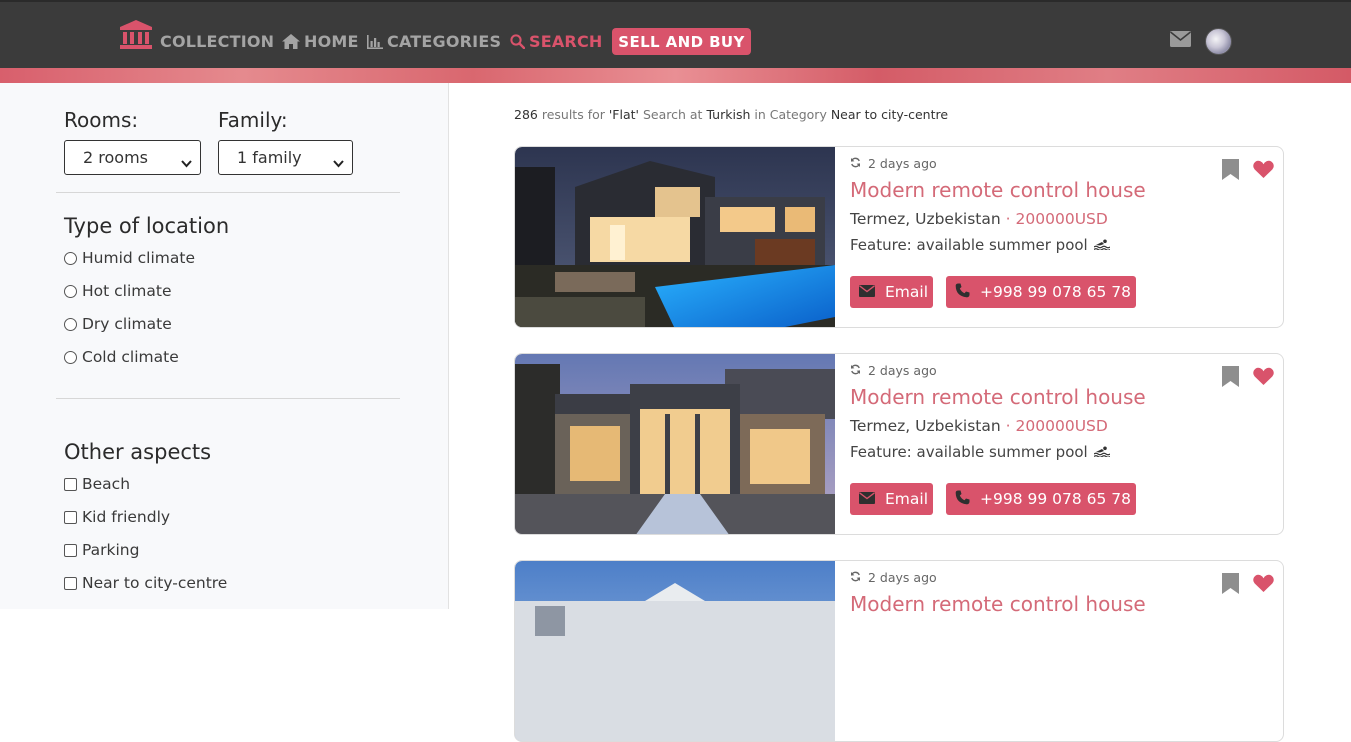  What do you see at coordinates (138, 258) in the screenshot?
I see `location-option-label: Humid climate` at bounding box center [138, 258].